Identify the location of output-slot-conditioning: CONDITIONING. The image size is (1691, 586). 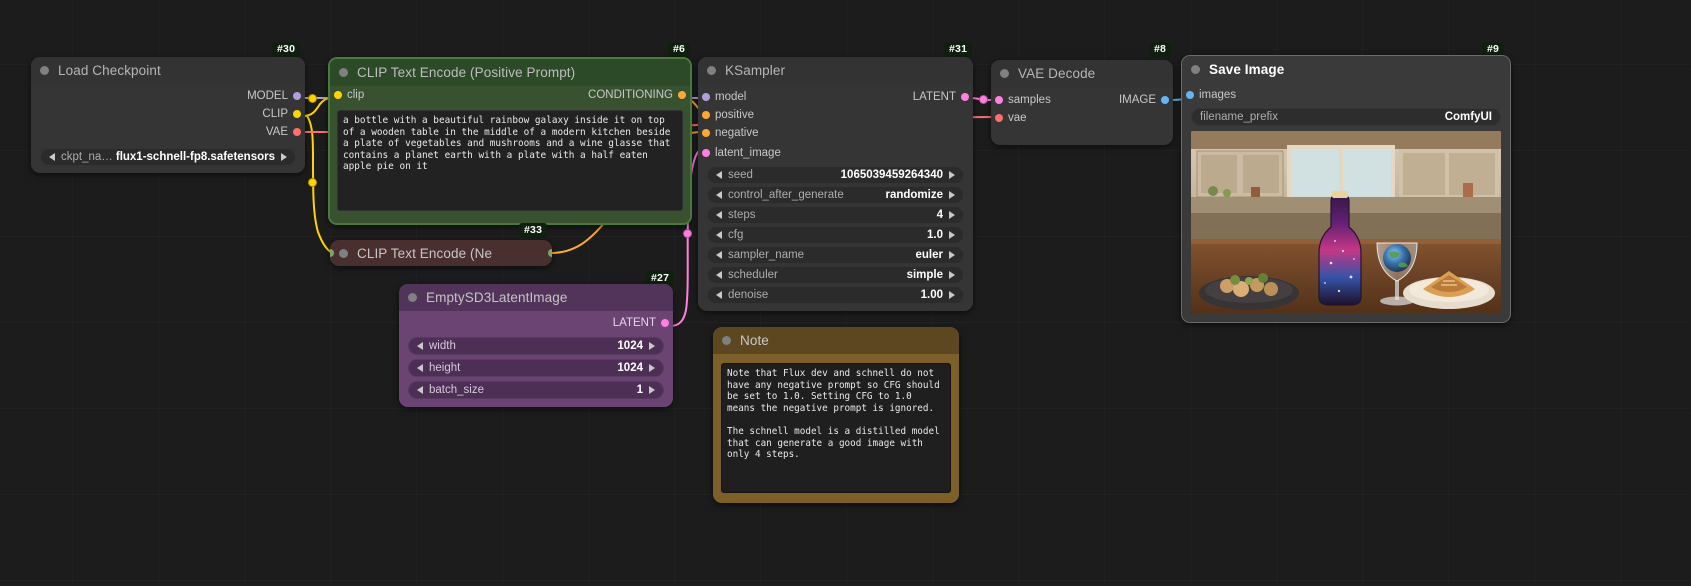
(639, 95).